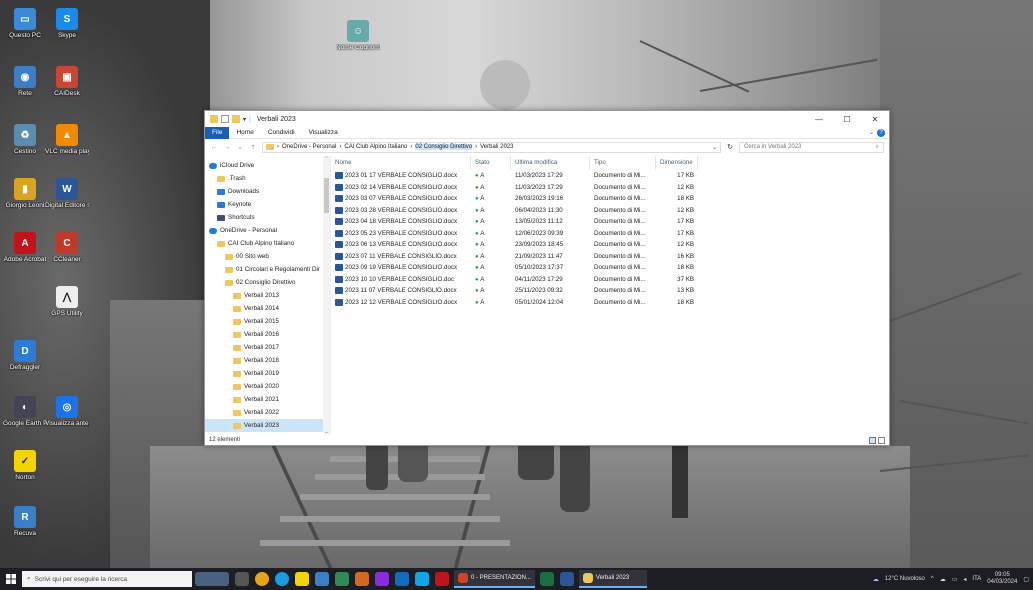  What do you see at coordinates (67, 411) in the screenshot?
I see `desktop-icon: ◎ Visualizza anteprima` at bounding box center [67, 411].